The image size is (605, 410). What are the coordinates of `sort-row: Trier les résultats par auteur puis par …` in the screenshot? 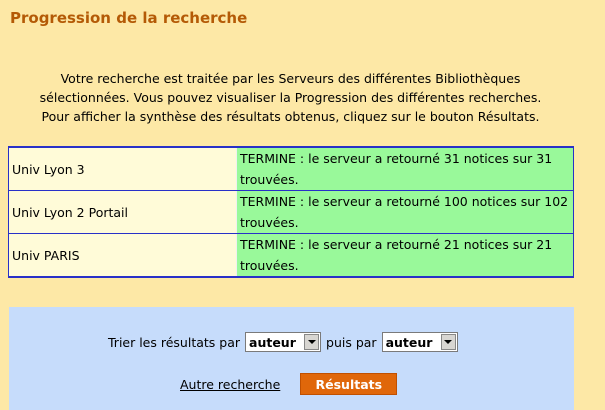 It's located at (285, 342).